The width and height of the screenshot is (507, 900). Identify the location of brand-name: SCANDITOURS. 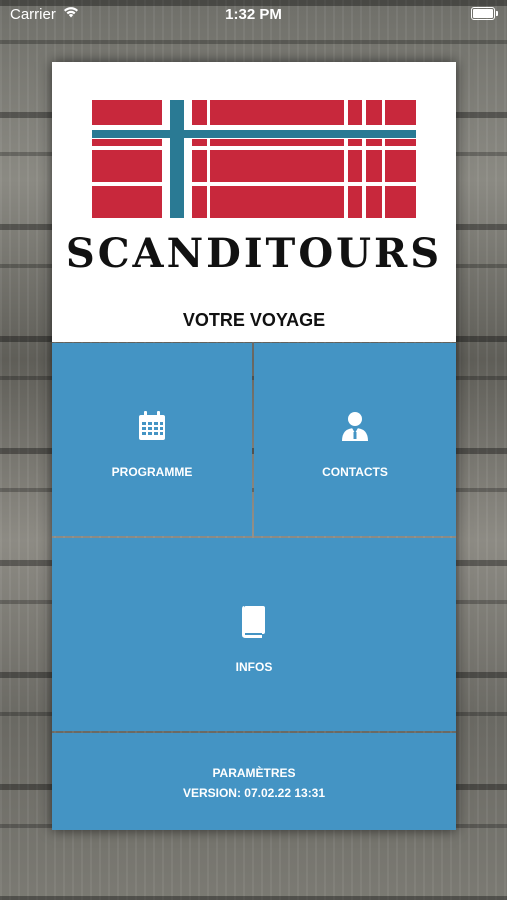
(254, 253).